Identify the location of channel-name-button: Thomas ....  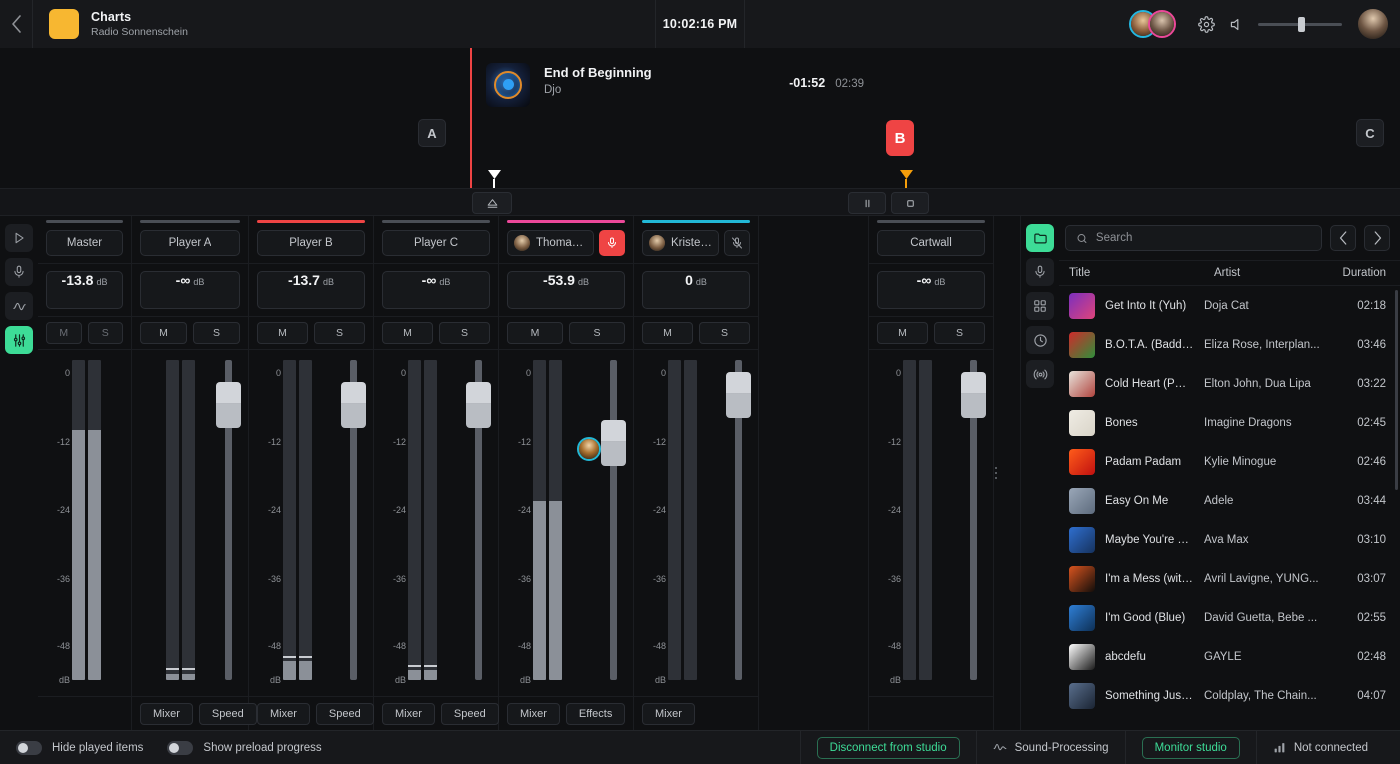
(550, 243).